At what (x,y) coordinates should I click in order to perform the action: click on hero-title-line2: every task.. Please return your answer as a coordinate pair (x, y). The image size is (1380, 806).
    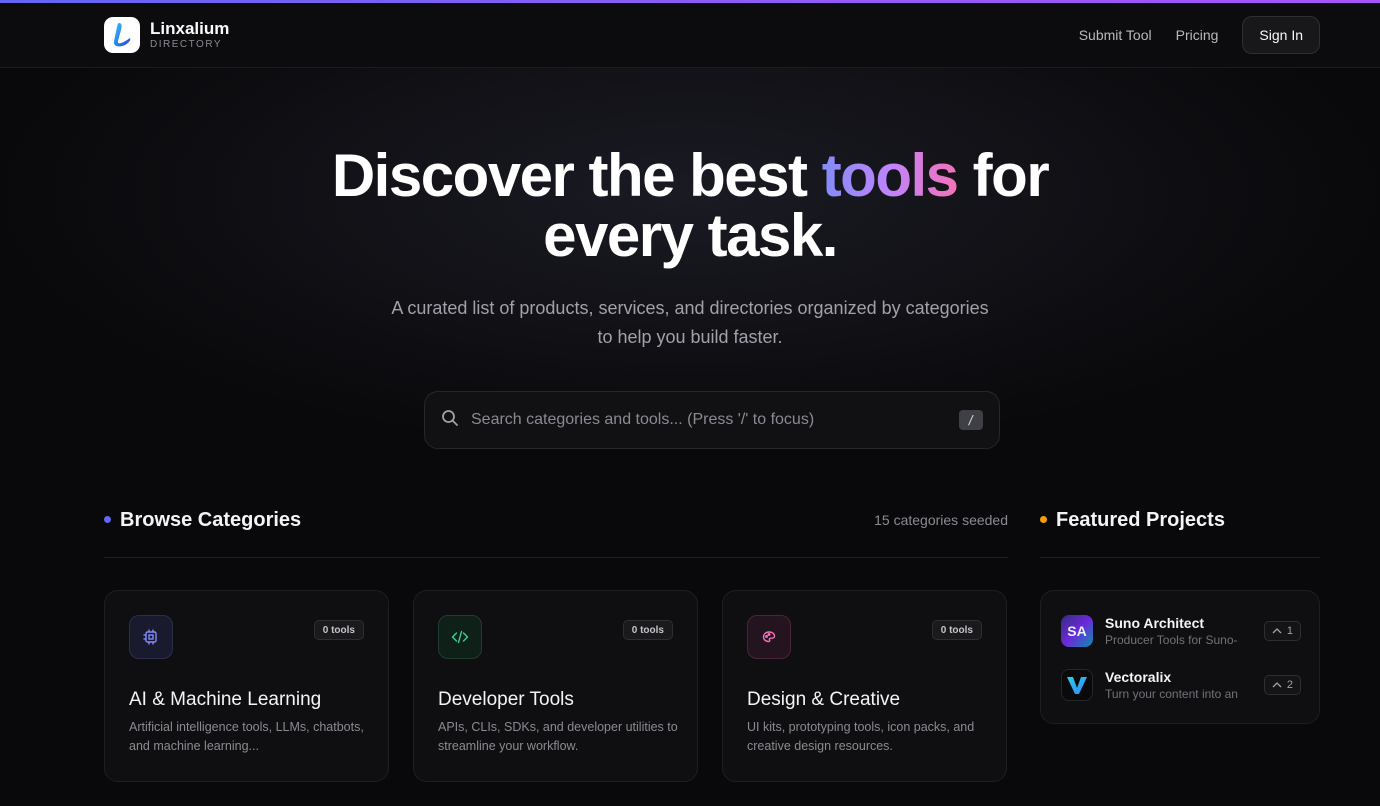
    Looking at the image, I should click on (690, 235).